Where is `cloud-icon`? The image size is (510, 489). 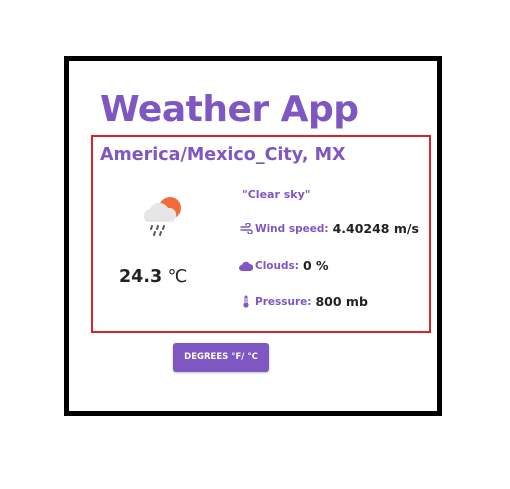
cloud-icon is located at coordinates (246, 266).